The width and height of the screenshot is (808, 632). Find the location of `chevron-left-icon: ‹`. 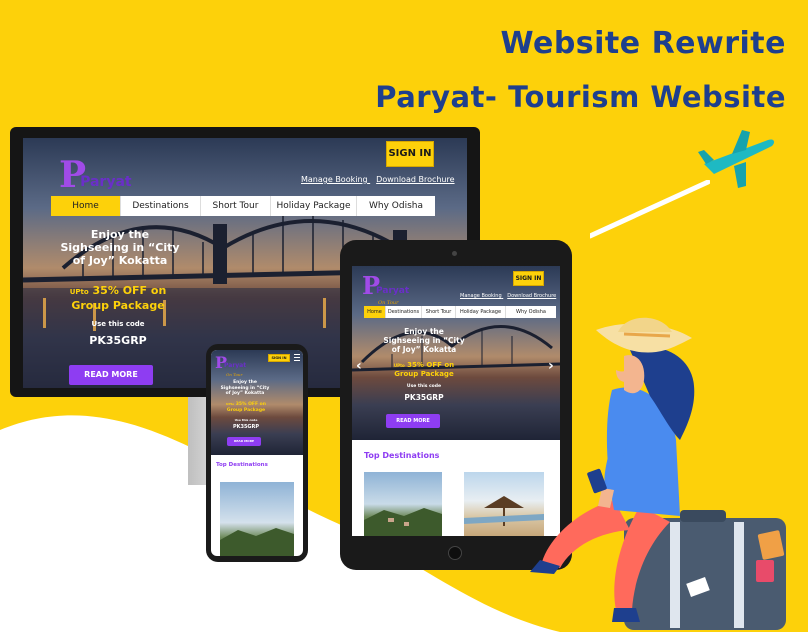

chevron-left-icon: ‹ is located at coordinates (359, 366).